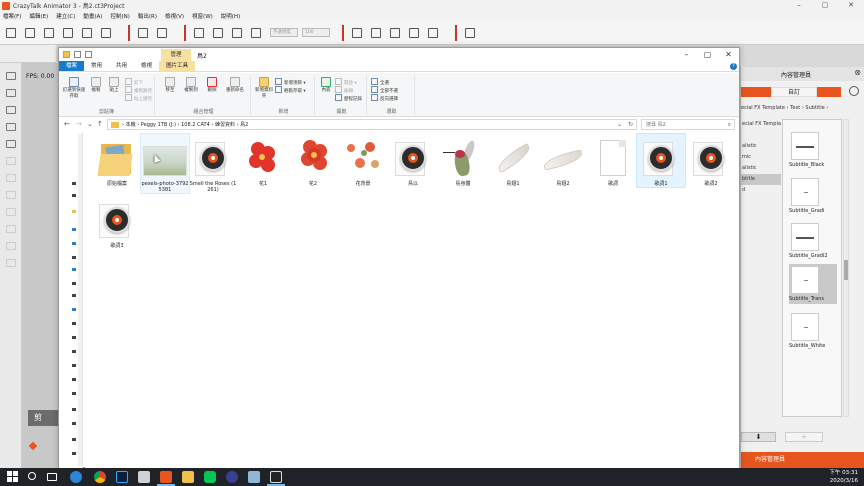 The width and height of the screenshot is (864, 486). What do you see at coordinates (68, 32) in the screenshot?
I see `store-icon` at bounding box center [68, 32].